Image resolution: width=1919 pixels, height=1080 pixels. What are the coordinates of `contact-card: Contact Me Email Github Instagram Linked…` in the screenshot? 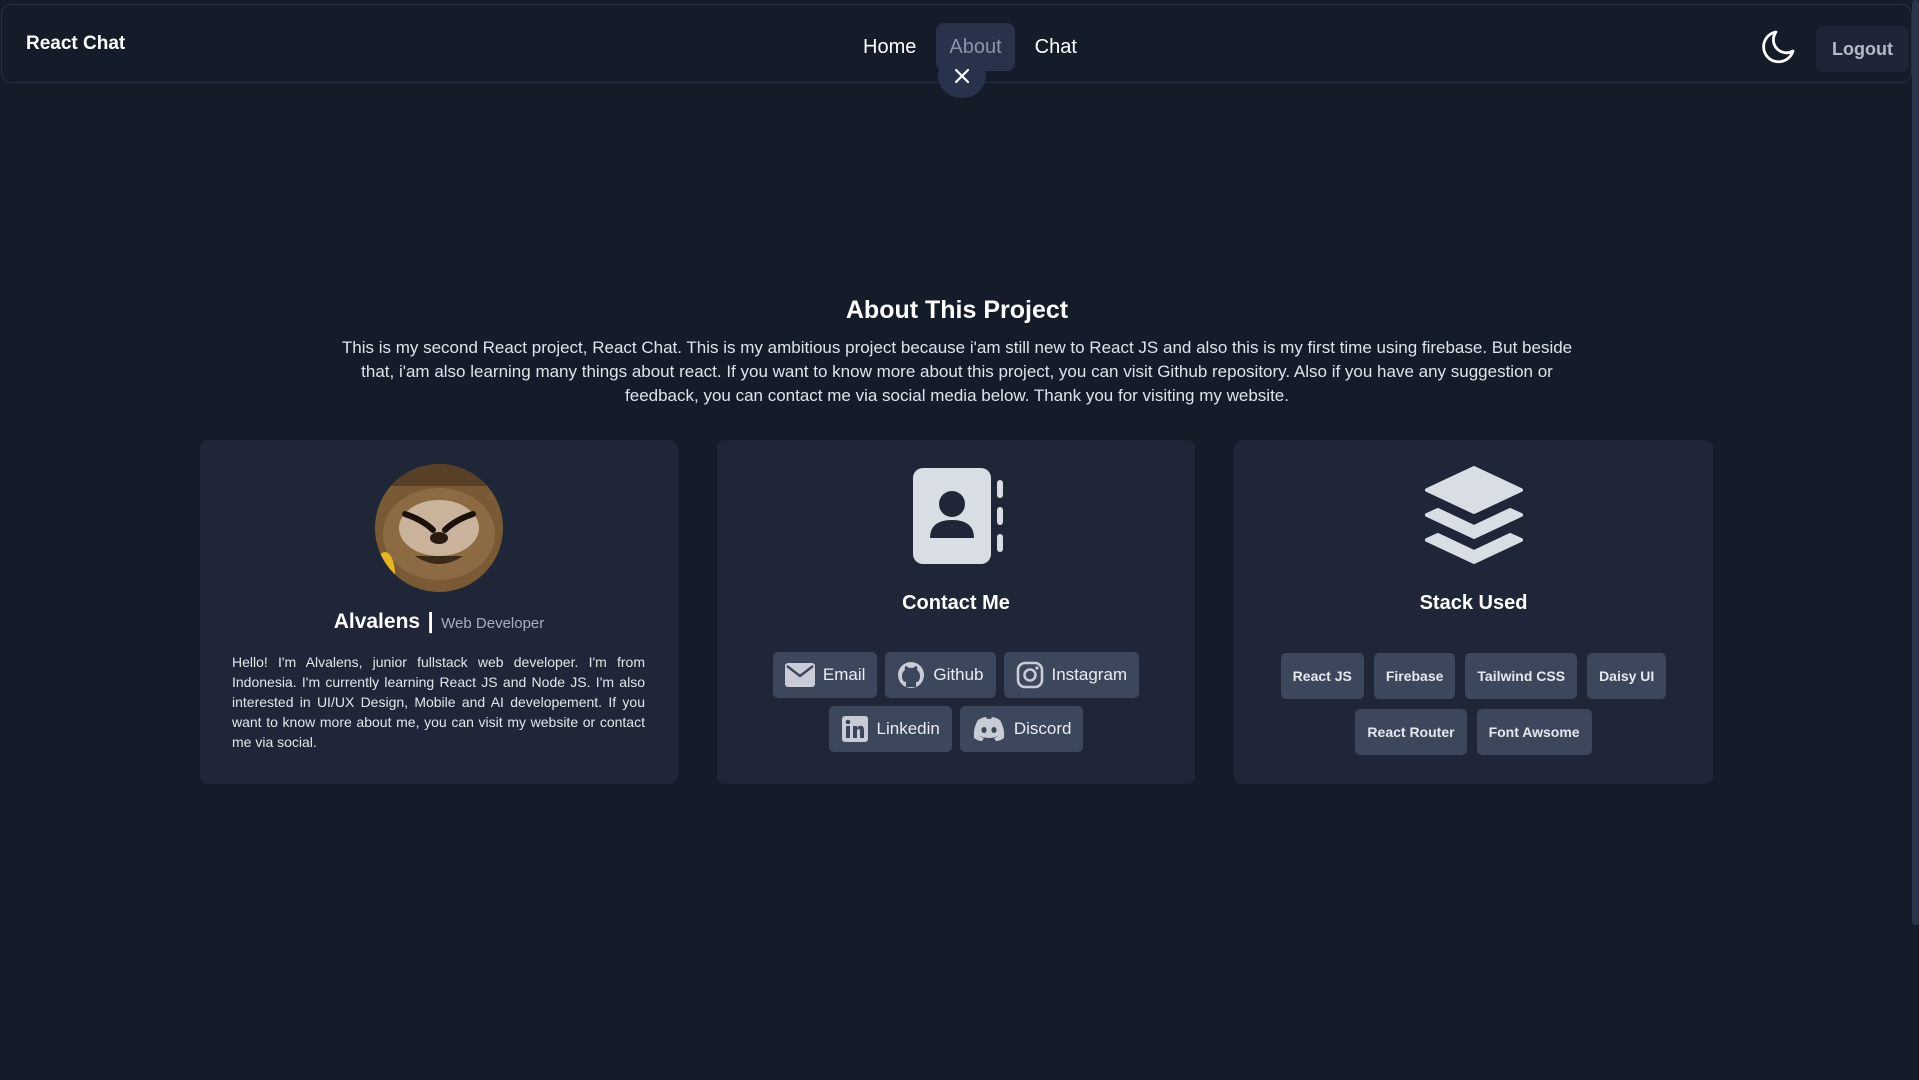 It's located at (956, 612).